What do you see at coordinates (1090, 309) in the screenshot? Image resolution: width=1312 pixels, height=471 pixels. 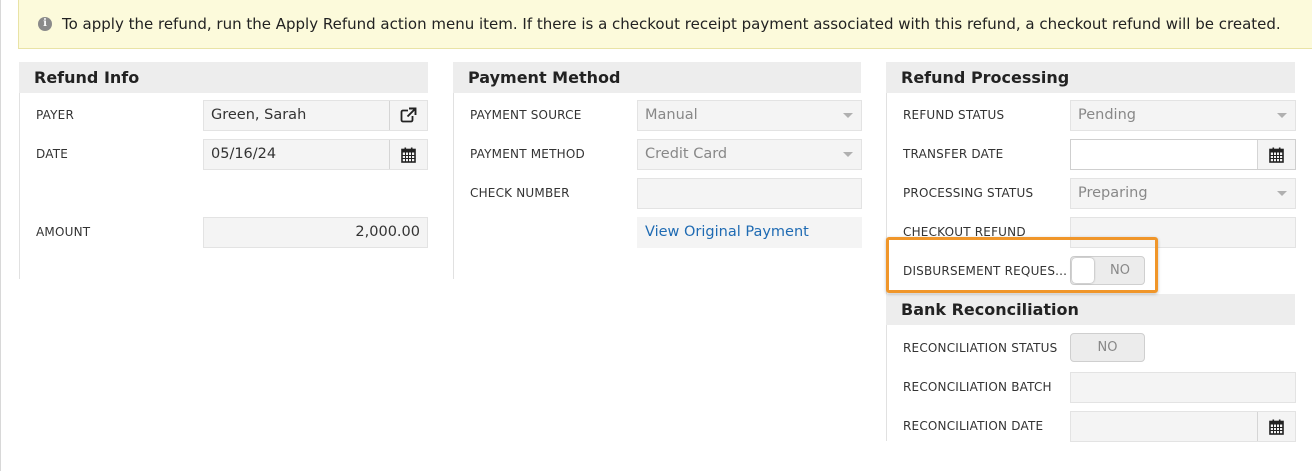 I see `bank-reconciliation-title: Bank Reconciliation` at bounding box center [1090, 309].